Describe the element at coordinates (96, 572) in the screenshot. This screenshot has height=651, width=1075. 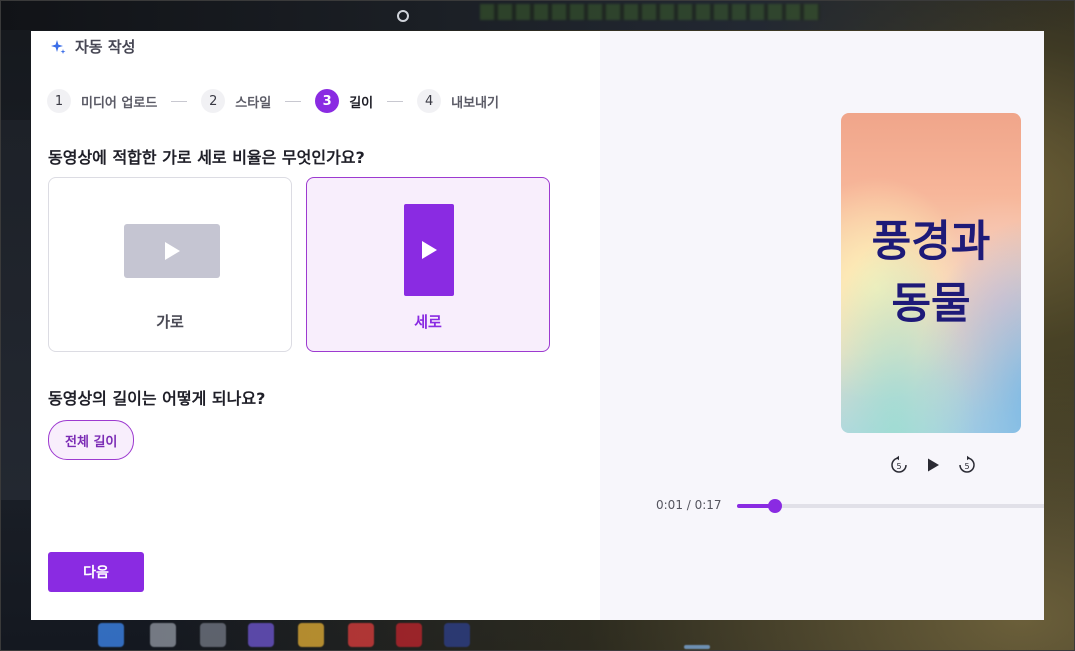
I see `next-button: 다음` at that location.